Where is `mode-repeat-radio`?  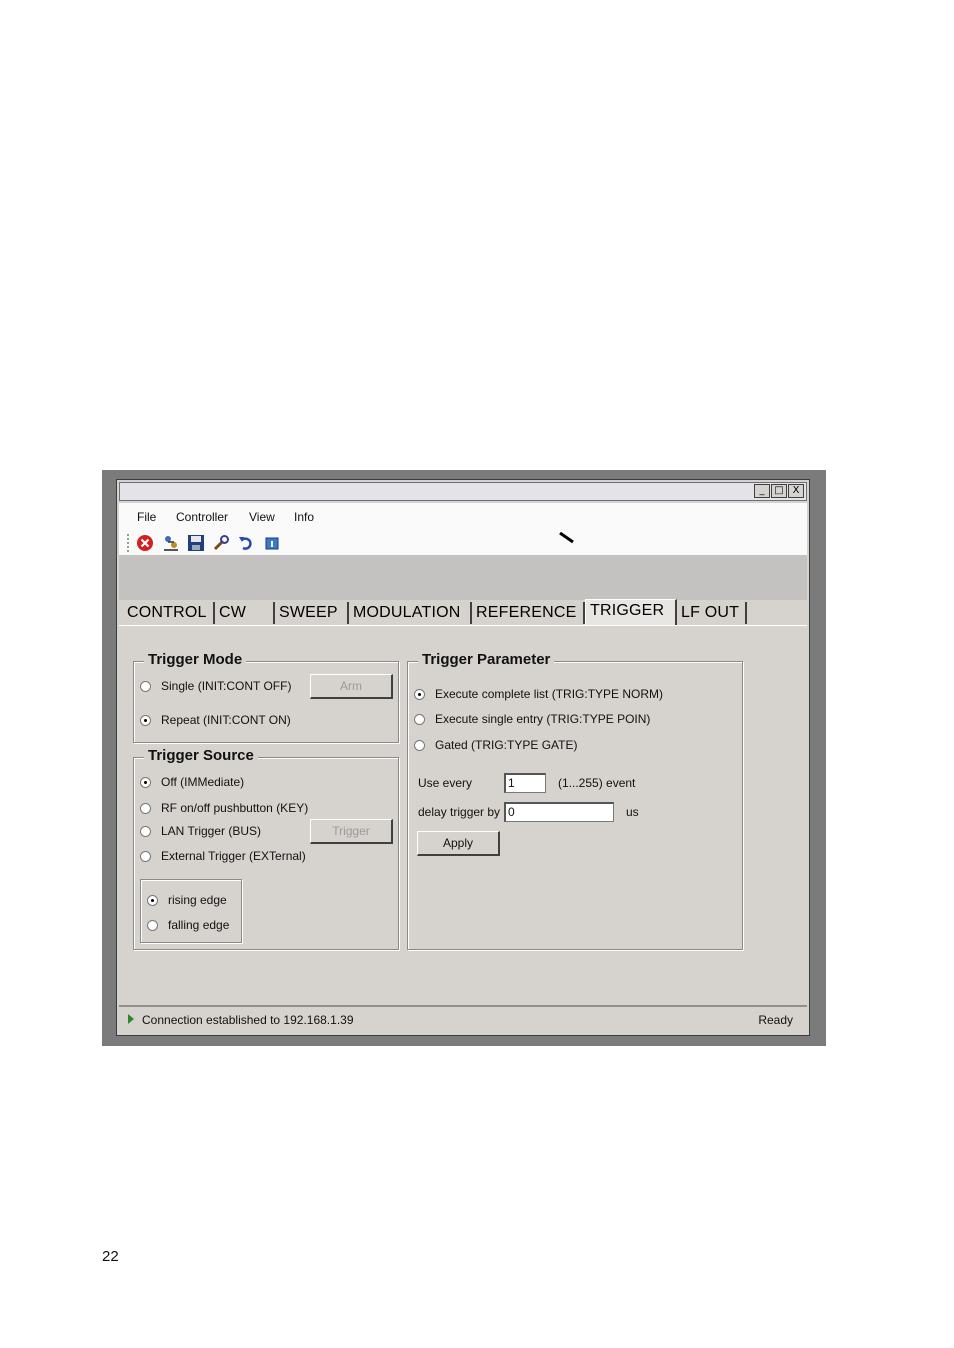 mode-repeat-radio is located at coordinates (145, 720).